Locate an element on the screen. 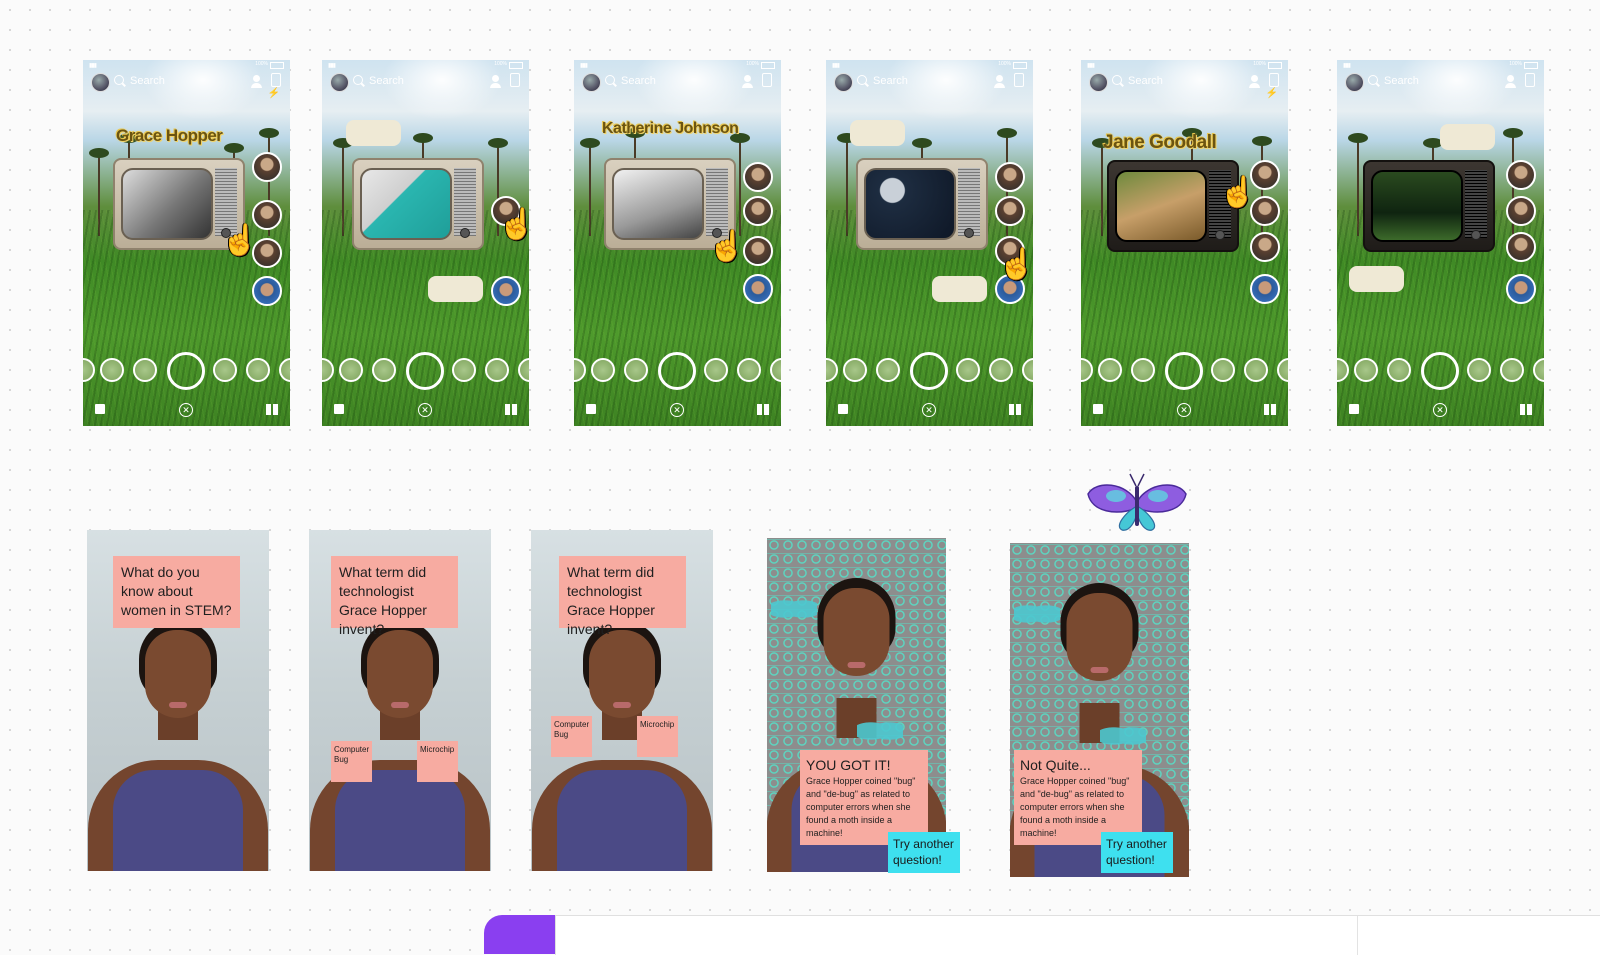  phone-frame-grace-hopper: ▮▮▮ 100% Search ⚡ Grace Hopper ☝ ✕ is located at coordinates (186, 243).